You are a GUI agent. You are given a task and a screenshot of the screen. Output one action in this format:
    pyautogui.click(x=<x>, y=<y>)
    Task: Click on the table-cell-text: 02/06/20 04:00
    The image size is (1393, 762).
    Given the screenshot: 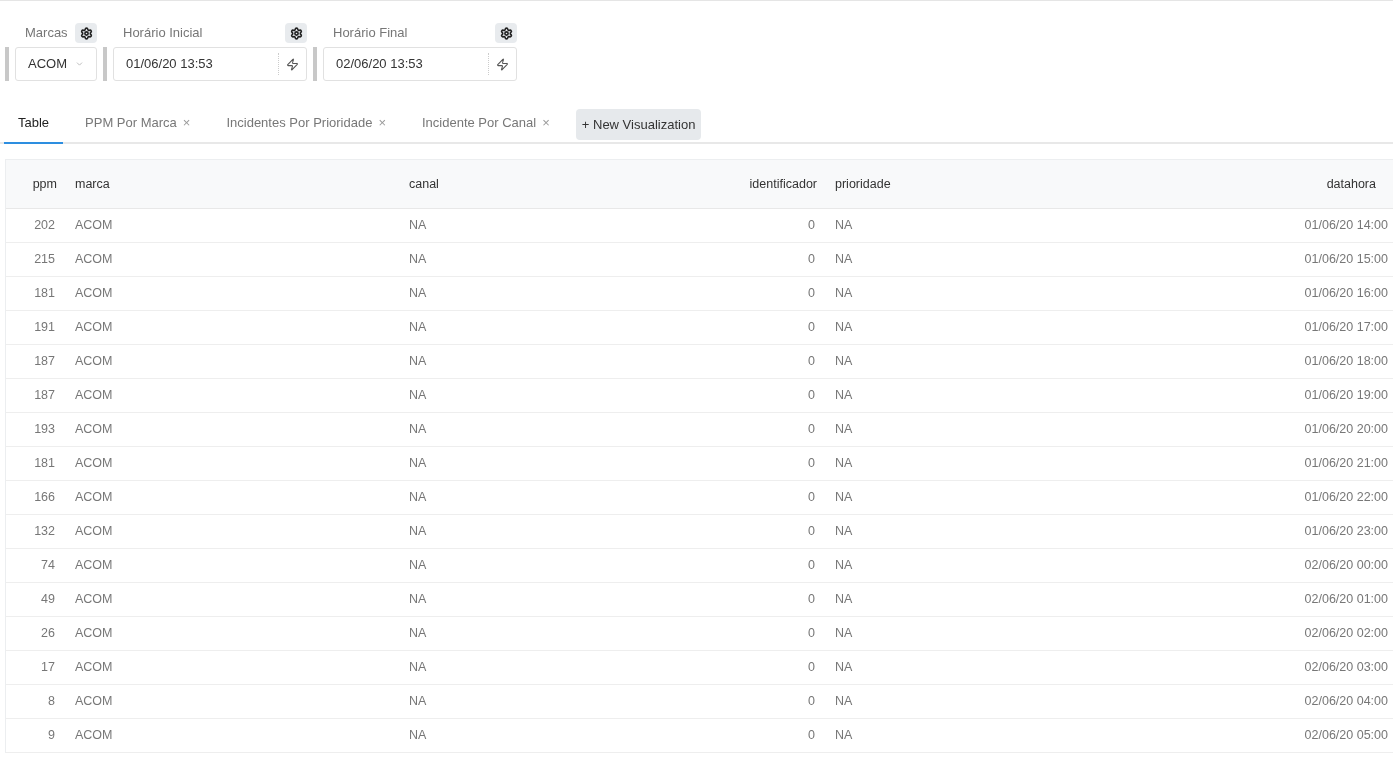 What is the action you would take?
    pyautogui.click(x=1346, y=702)
    